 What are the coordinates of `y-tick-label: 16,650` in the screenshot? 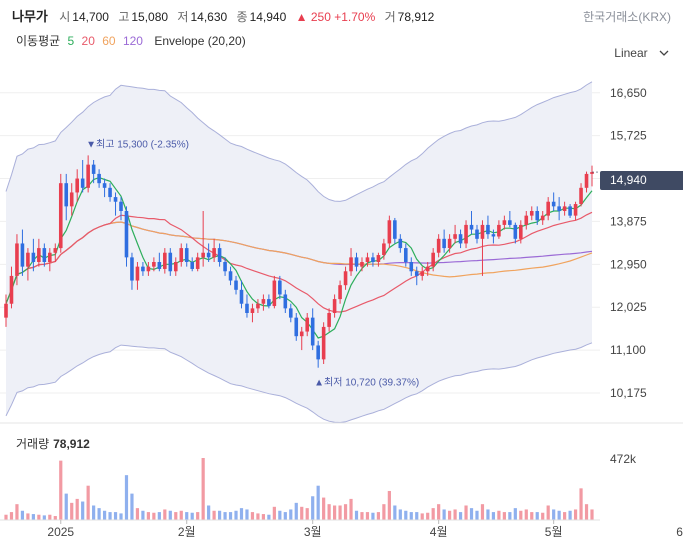 It's located at (628, 93).